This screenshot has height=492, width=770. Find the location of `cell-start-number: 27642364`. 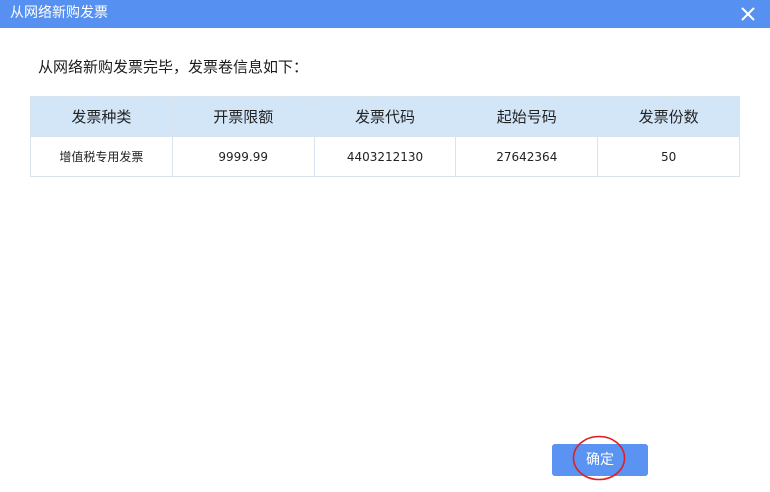

cell-start-number: 27642364 is located at coordinates (527, 156).